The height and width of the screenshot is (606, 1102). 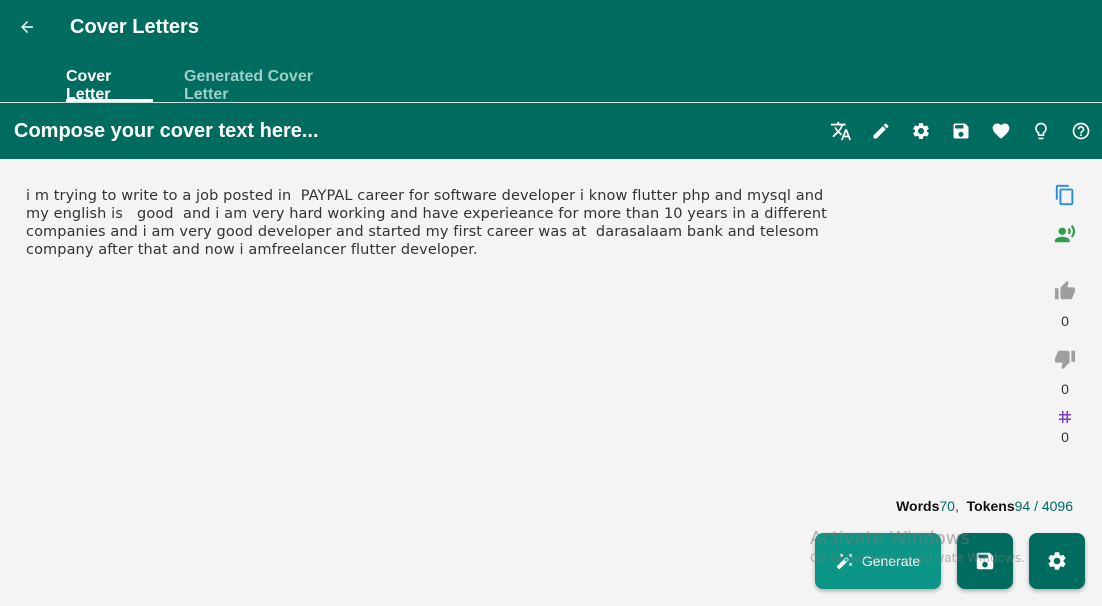 I want to click on page-title: Cover Letters, so click(x=134, y=27).